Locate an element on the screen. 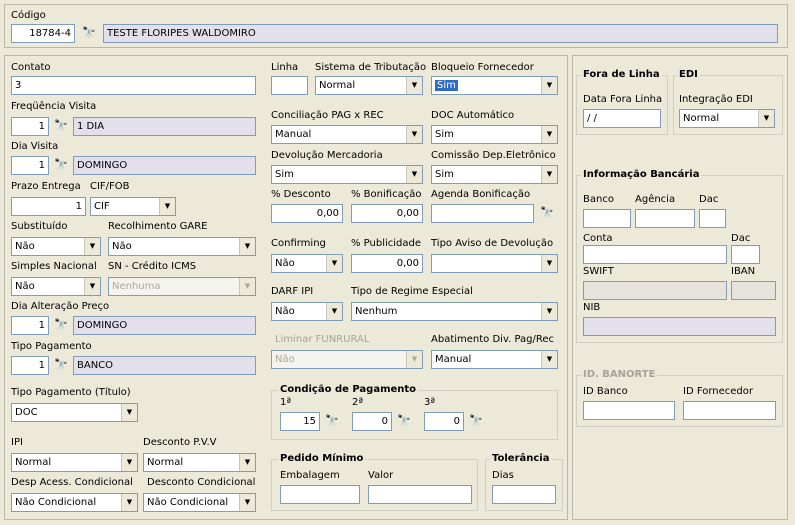  id-forn-input is located at coordinates (729, 410).